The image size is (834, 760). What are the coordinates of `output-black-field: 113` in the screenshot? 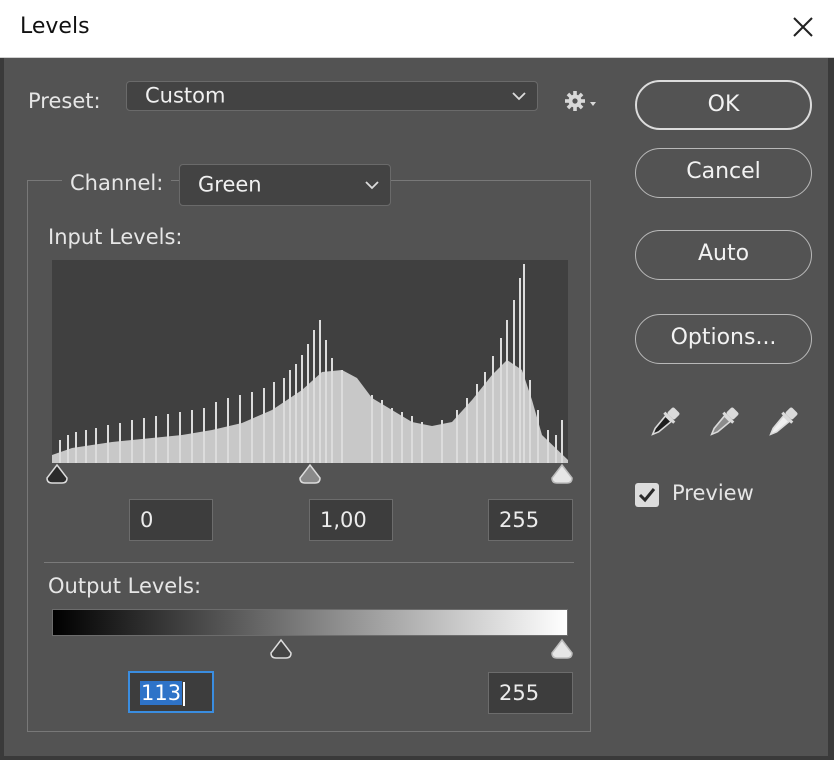 It's located at (171, 692).